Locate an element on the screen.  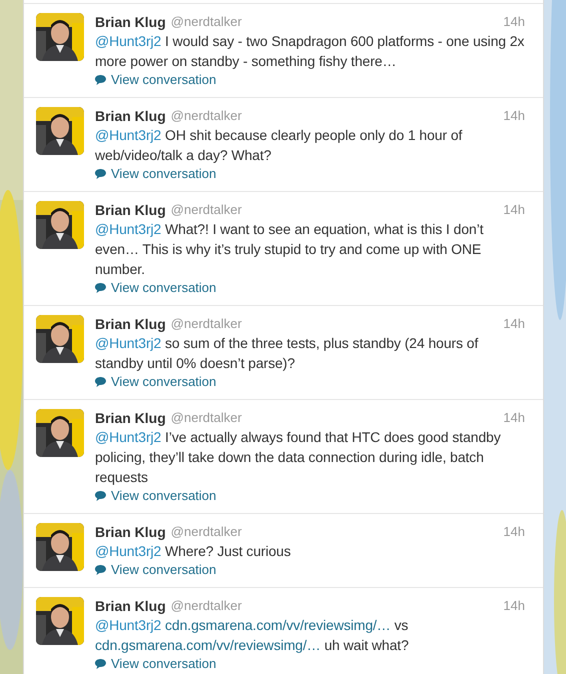
tweet-text: @Hunt3rj2 OH shit because clearly people only do 1 hour of web/video/talk a day? What? is located at coordinates (279, 145).